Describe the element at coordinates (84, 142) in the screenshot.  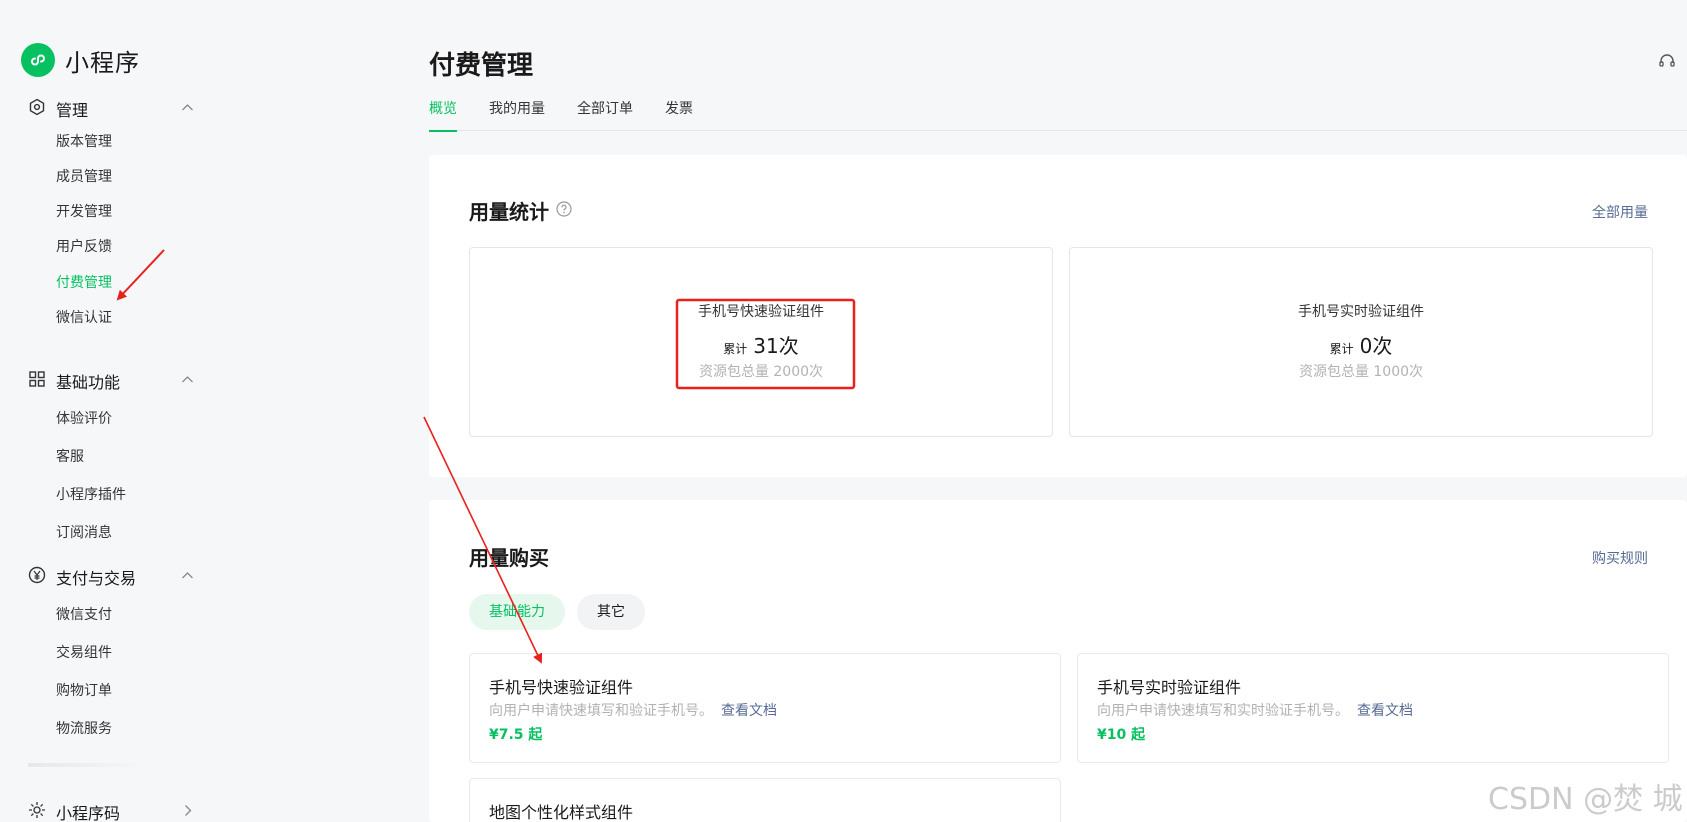
I see `sidebar-item-version: 版本管理` at that location.